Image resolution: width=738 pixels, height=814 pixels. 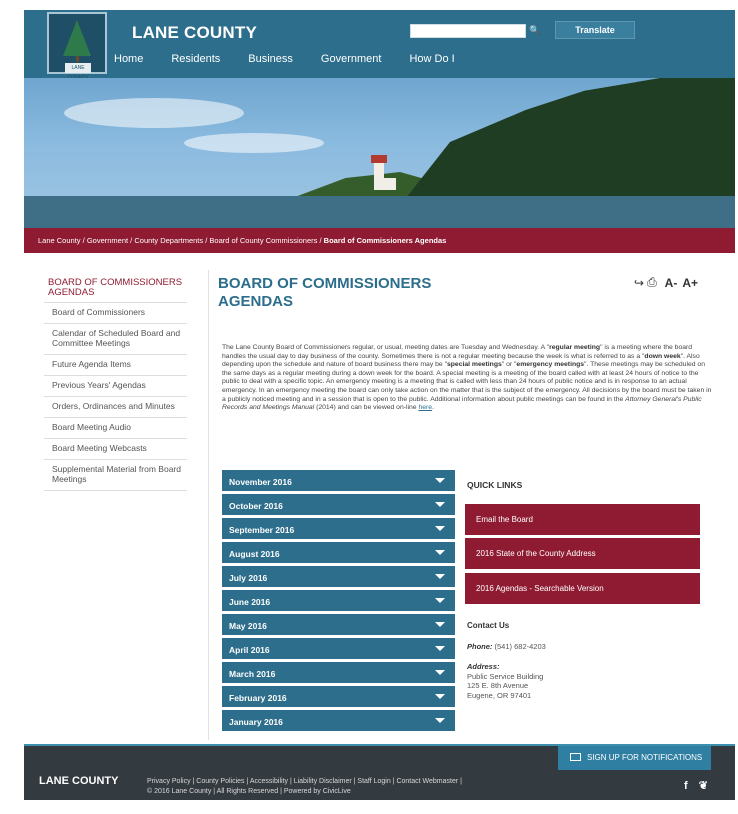 What do you see at coordinates (79, 781) in the screenshot?
I see `footer-brand: LANE COUNTY` at bounding box center [79, 781].